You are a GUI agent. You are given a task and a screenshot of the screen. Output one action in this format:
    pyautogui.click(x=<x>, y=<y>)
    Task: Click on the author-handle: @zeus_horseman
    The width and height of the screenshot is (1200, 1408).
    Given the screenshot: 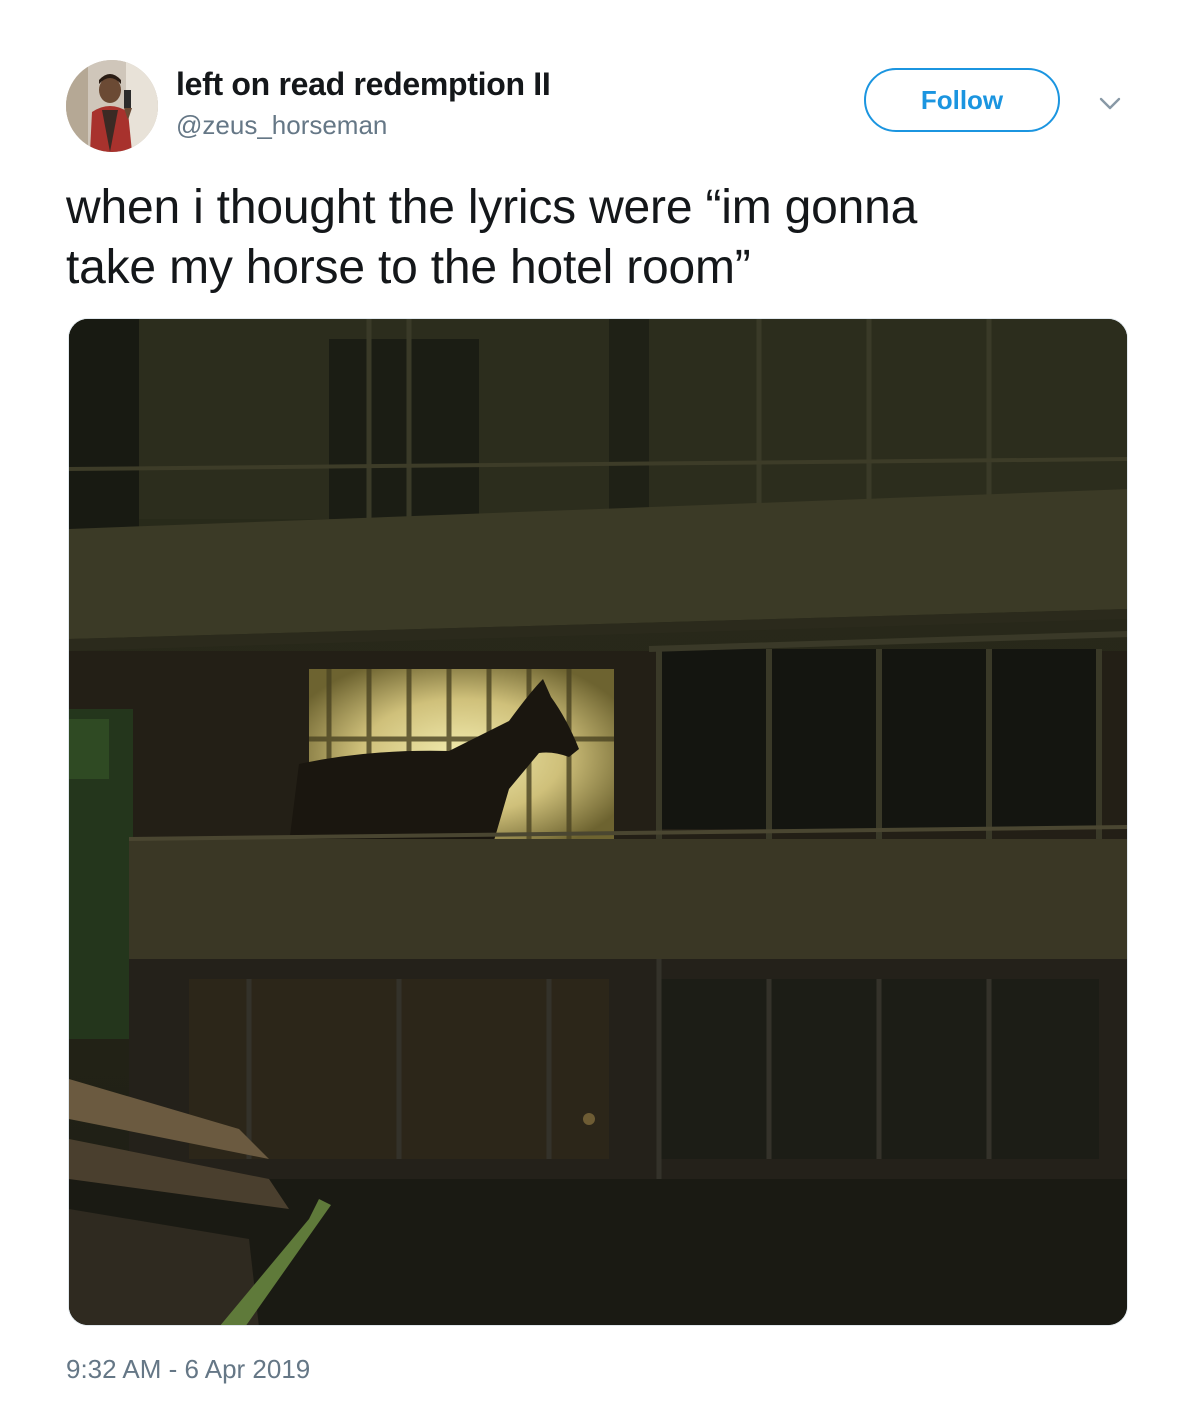 What is the action you would take?
    pyautogui.click(x=281, y=125)
    